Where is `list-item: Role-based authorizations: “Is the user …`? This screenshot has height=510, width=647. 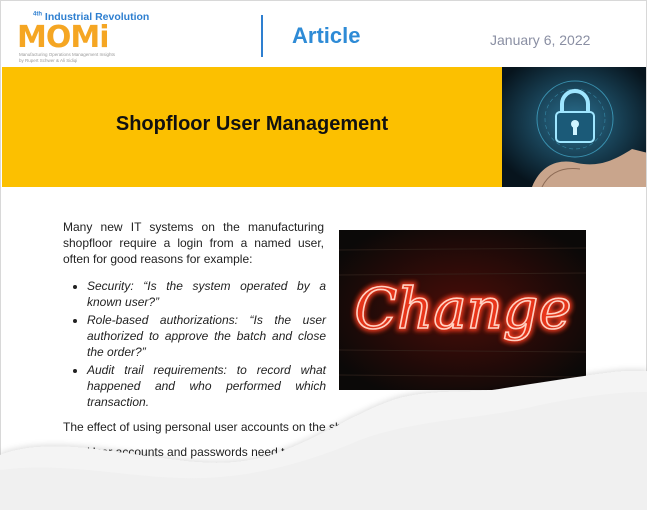
list-item: Role-based authorizations: “Is the user … is located at coordinates (206, 336).